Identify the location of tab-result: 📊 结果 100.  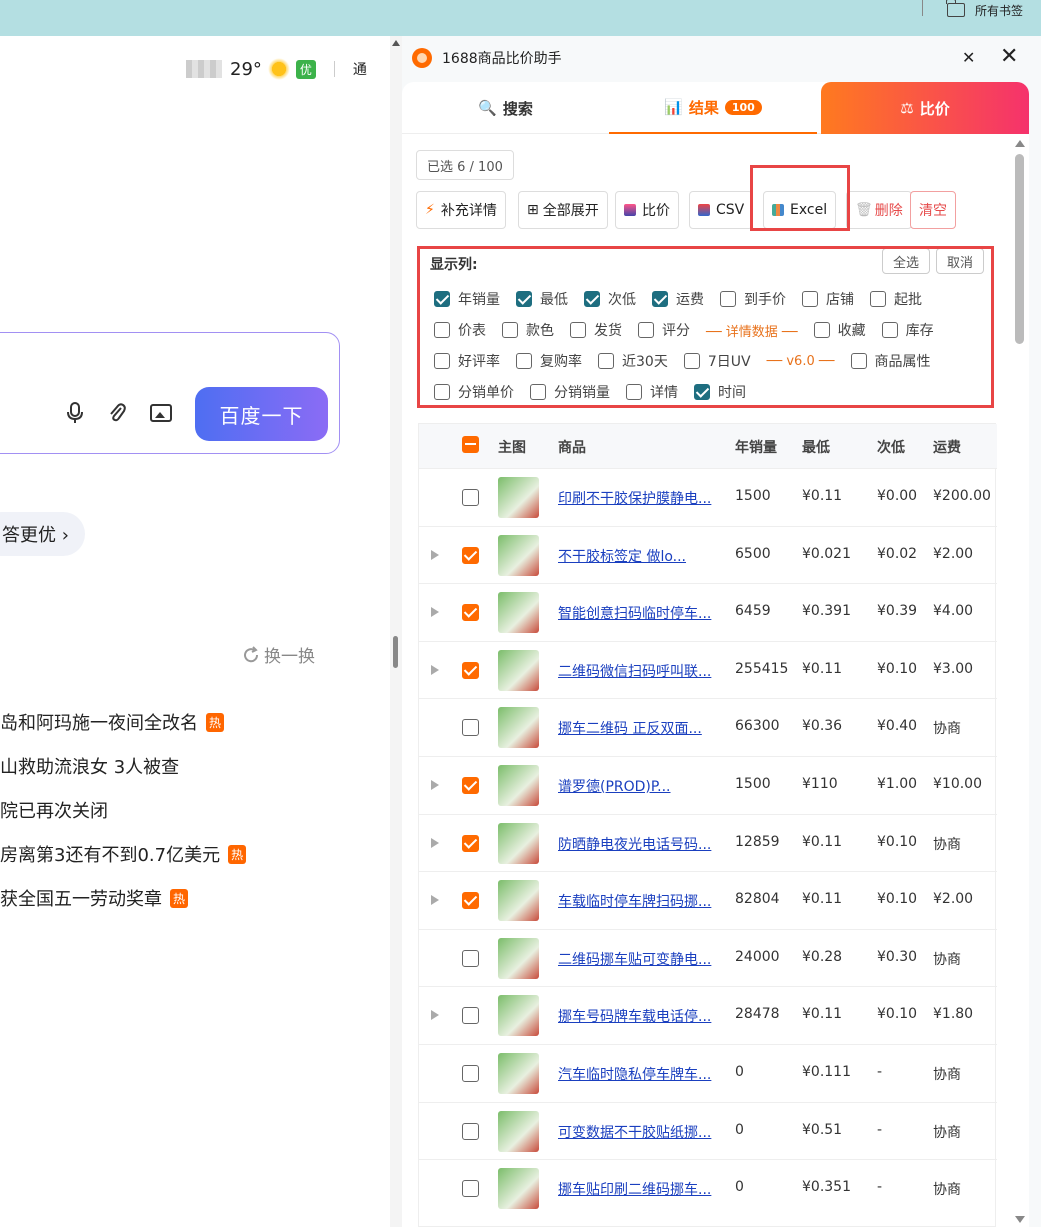
(713, 108).